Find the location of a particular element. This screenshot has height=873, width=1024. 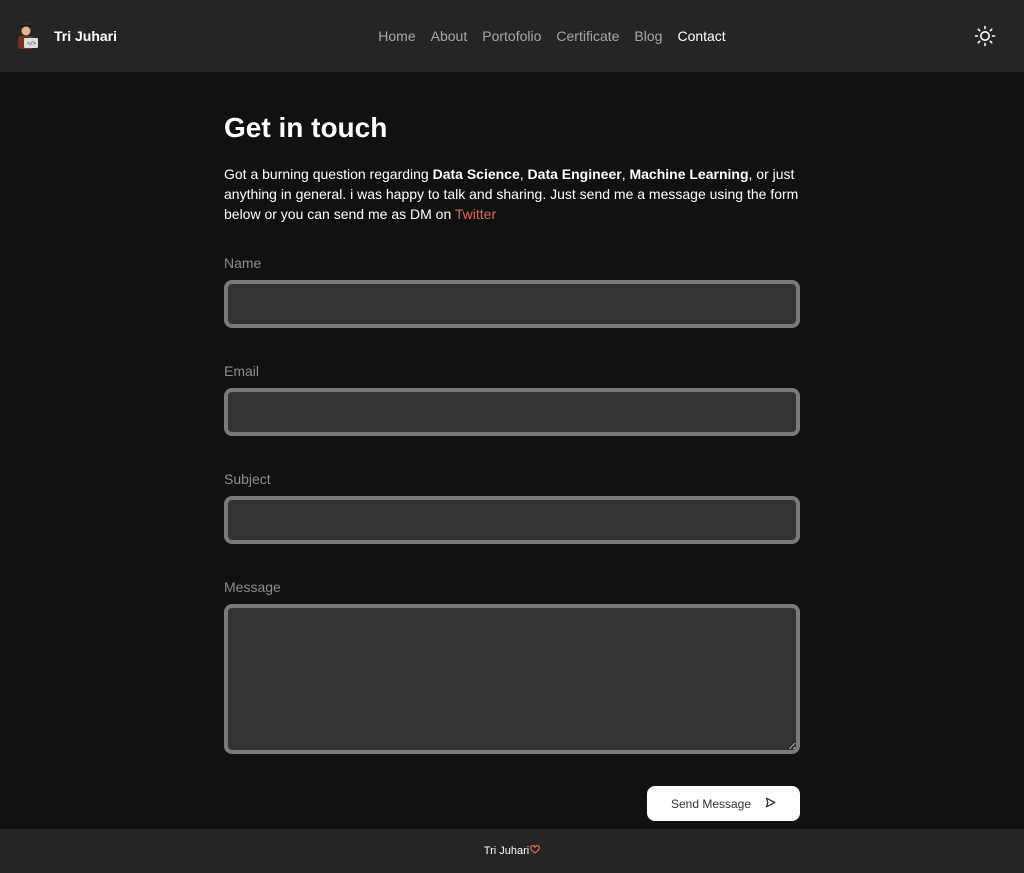

page-title: Get in touch is located at coordinates (306, 127).